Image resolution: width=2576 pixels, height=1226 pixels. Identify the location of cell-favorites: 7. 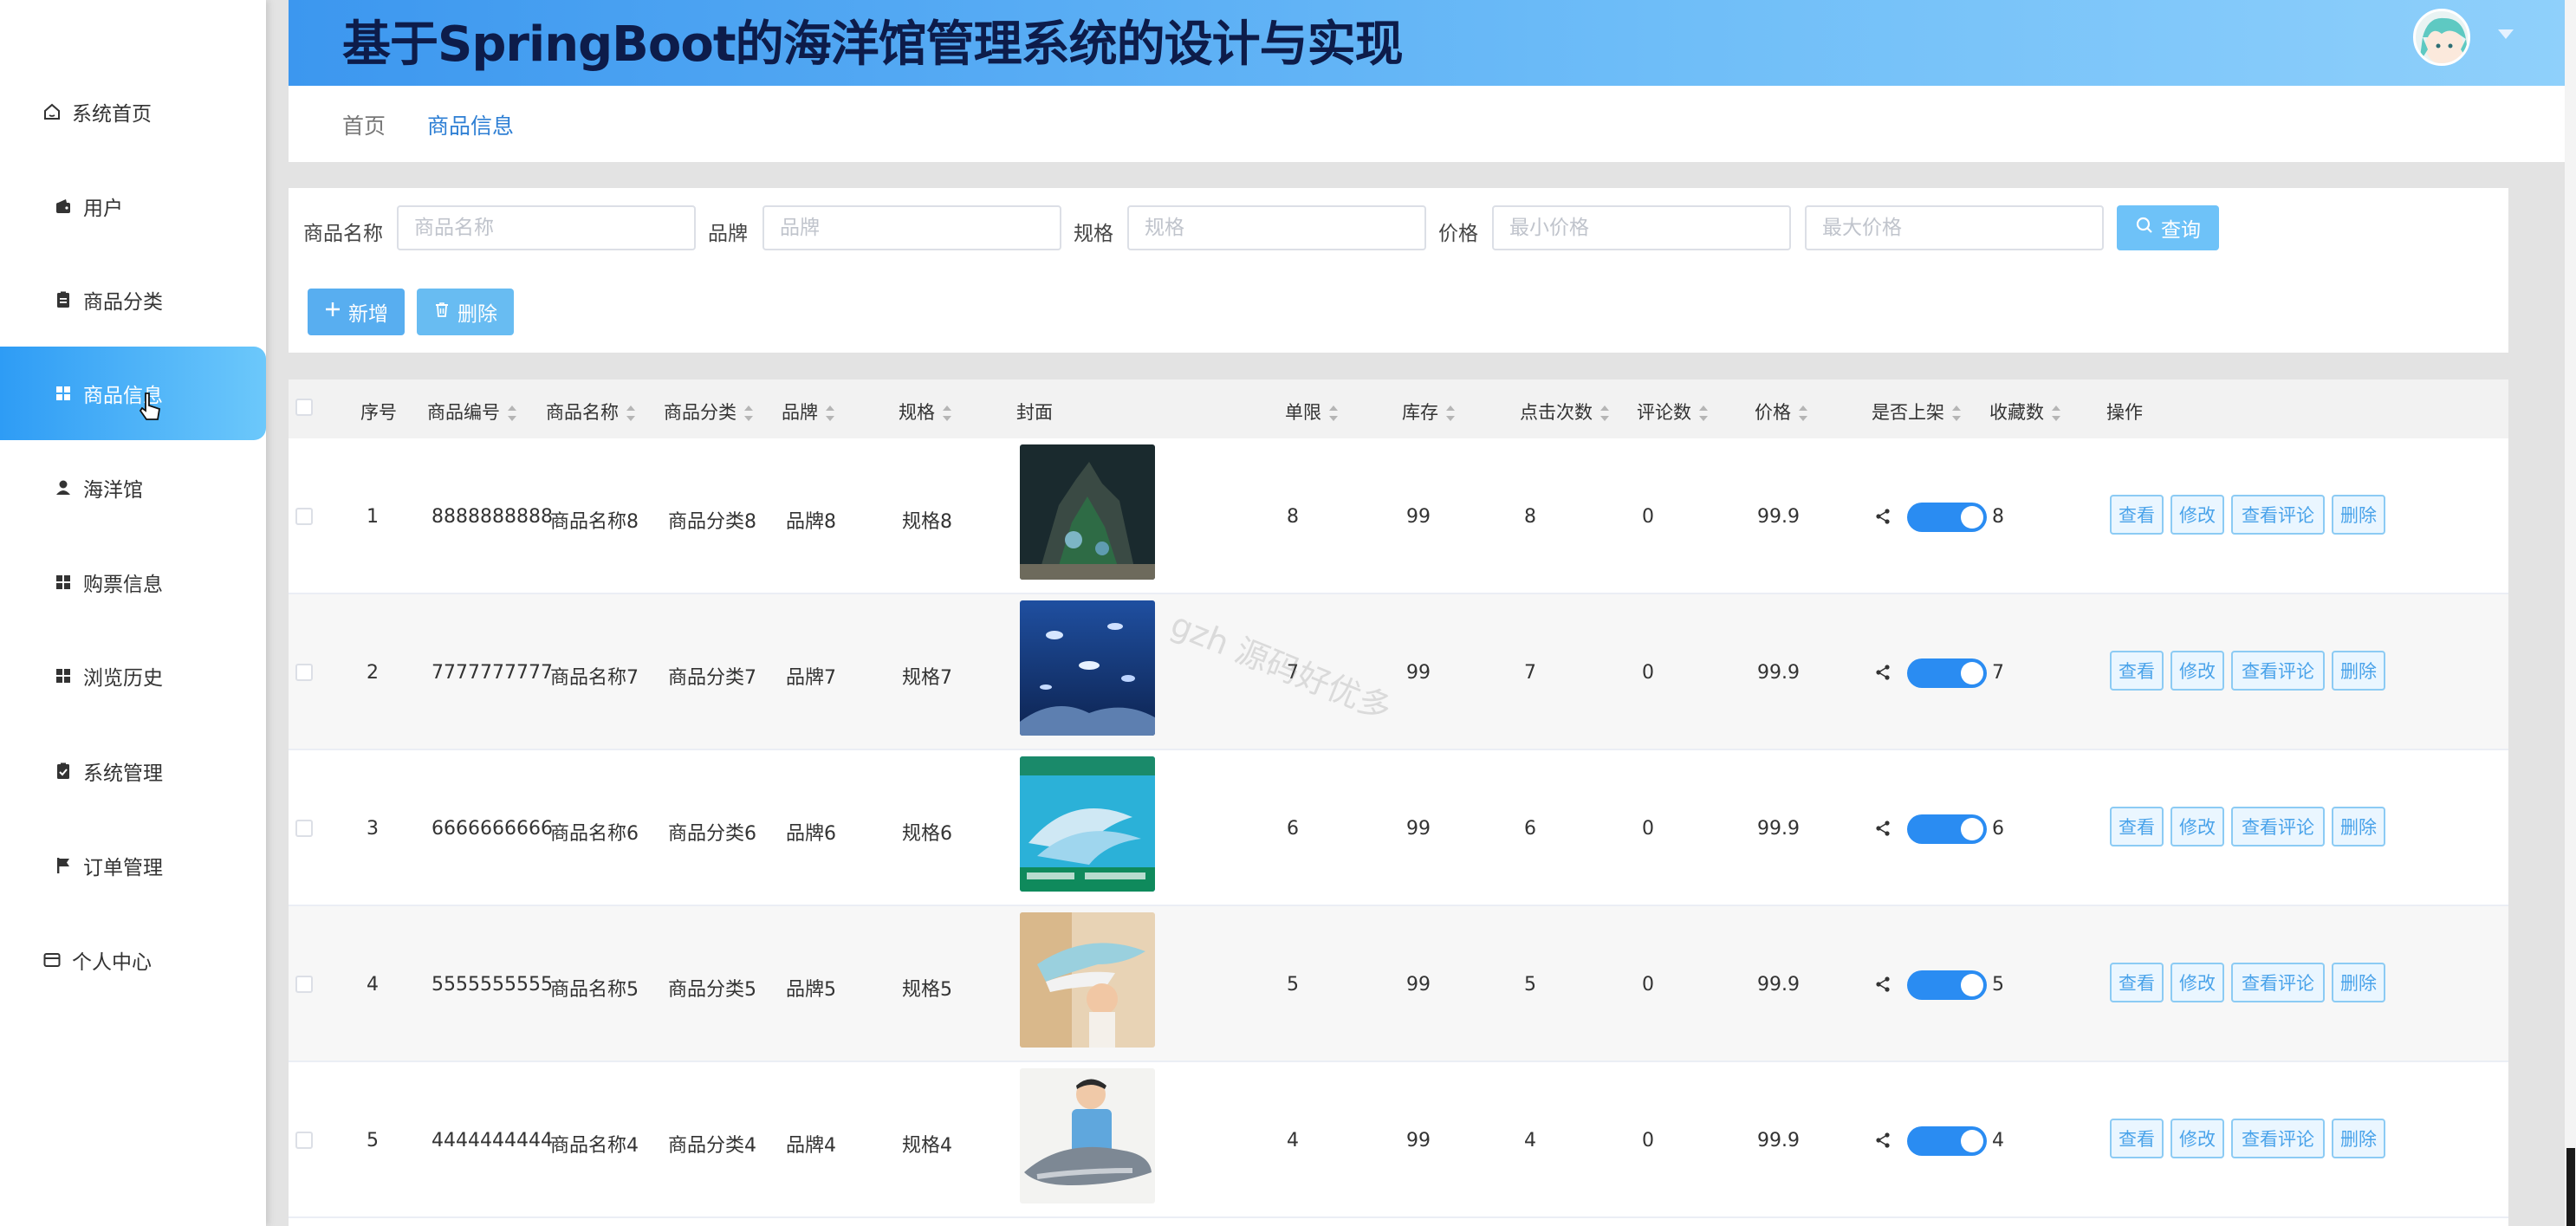
(1998, 673).